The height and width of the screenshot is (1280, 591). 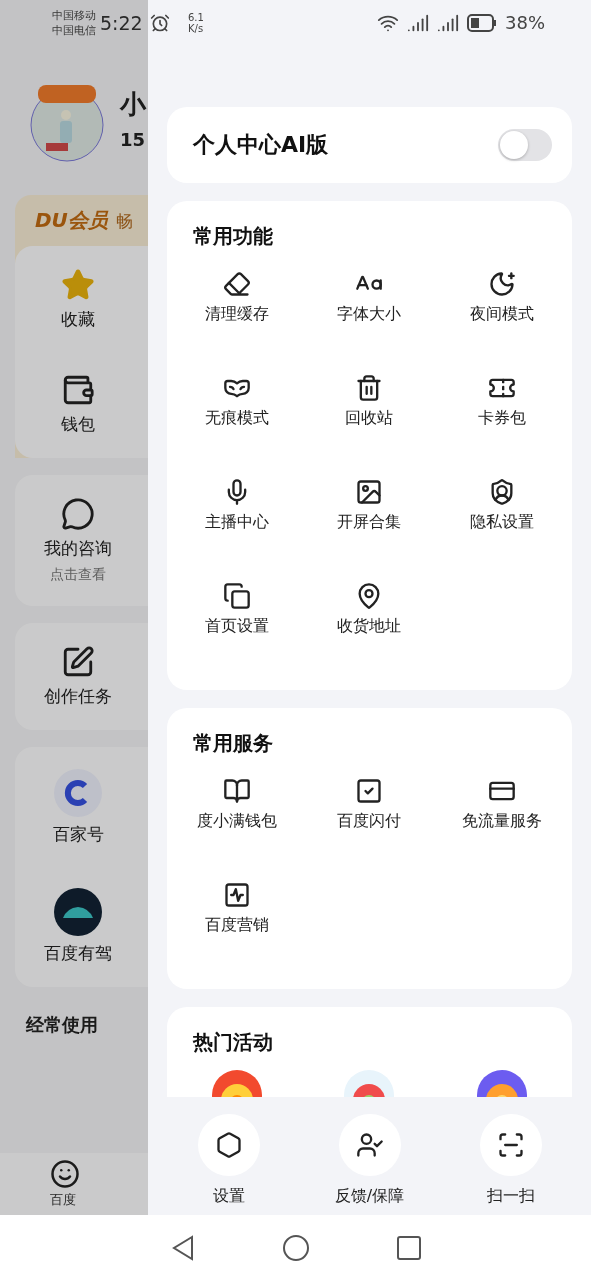 I want to click on feature-label: 百家号, so click(x=78, y=834).